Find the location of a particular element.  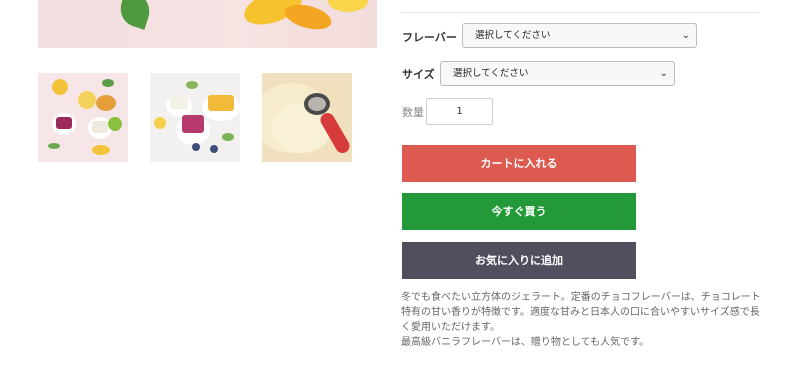

flavor-select-value: 選択してください is located at coordinates (513, 35).